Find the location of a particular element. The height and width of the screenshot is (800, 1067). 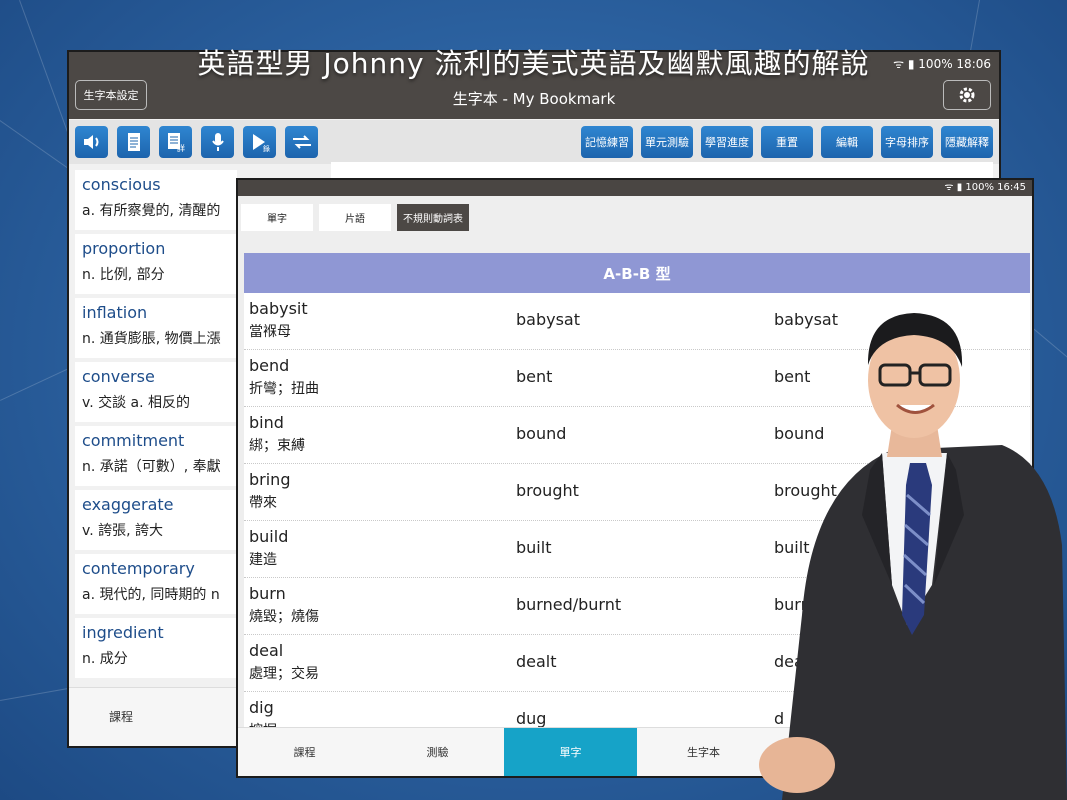

speaker-icon is located at coordinates (91, 142).